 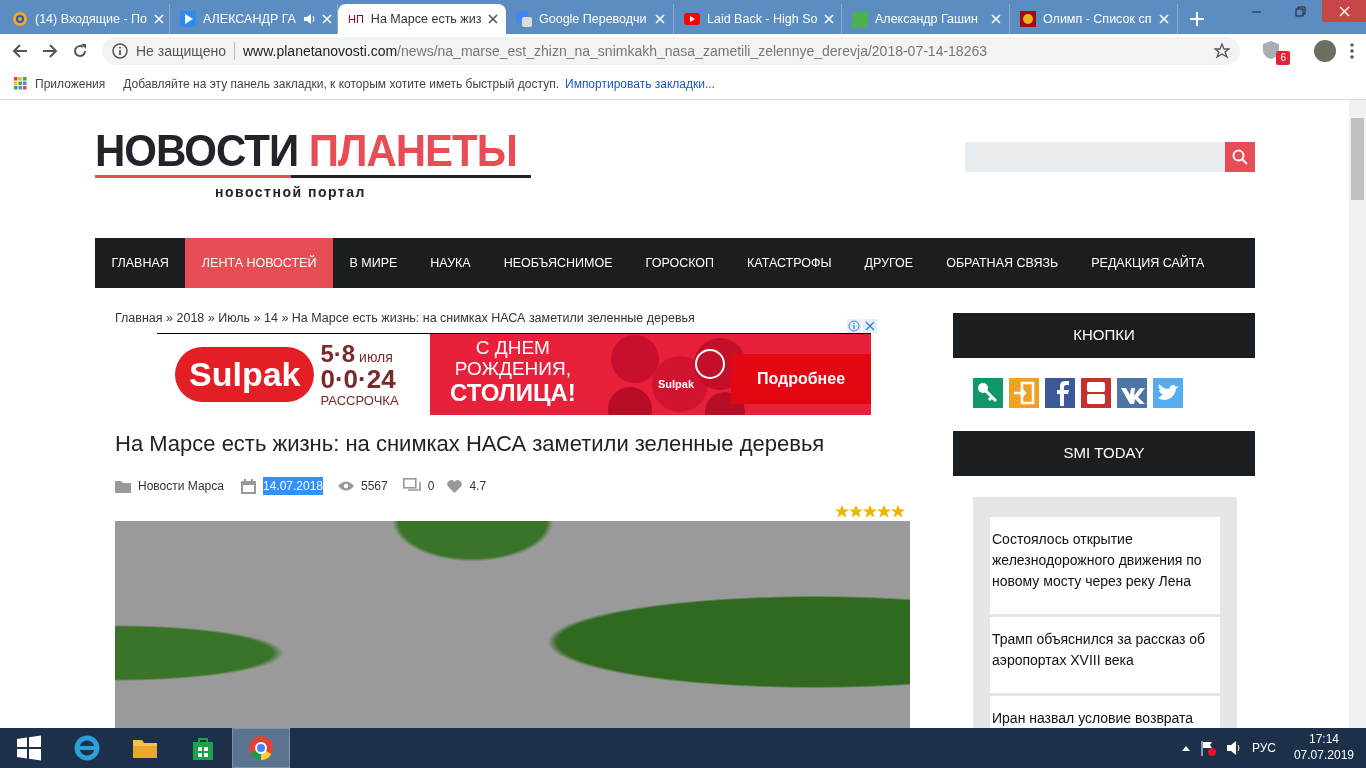 I want to click on ad-balloon-label: Sulpak, so click(x=676, y=384).